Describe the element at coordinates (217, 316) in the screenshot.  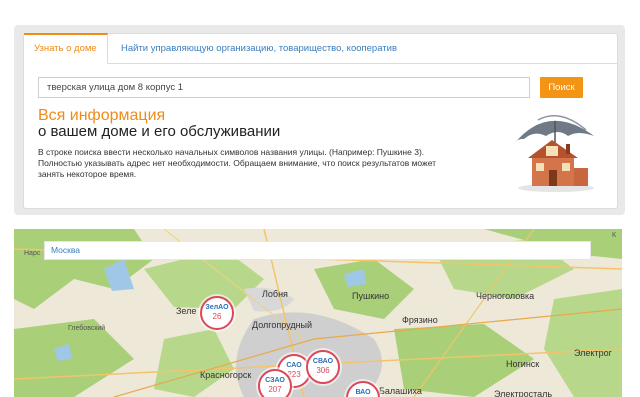
I see `cluster-count: 26` at that location.